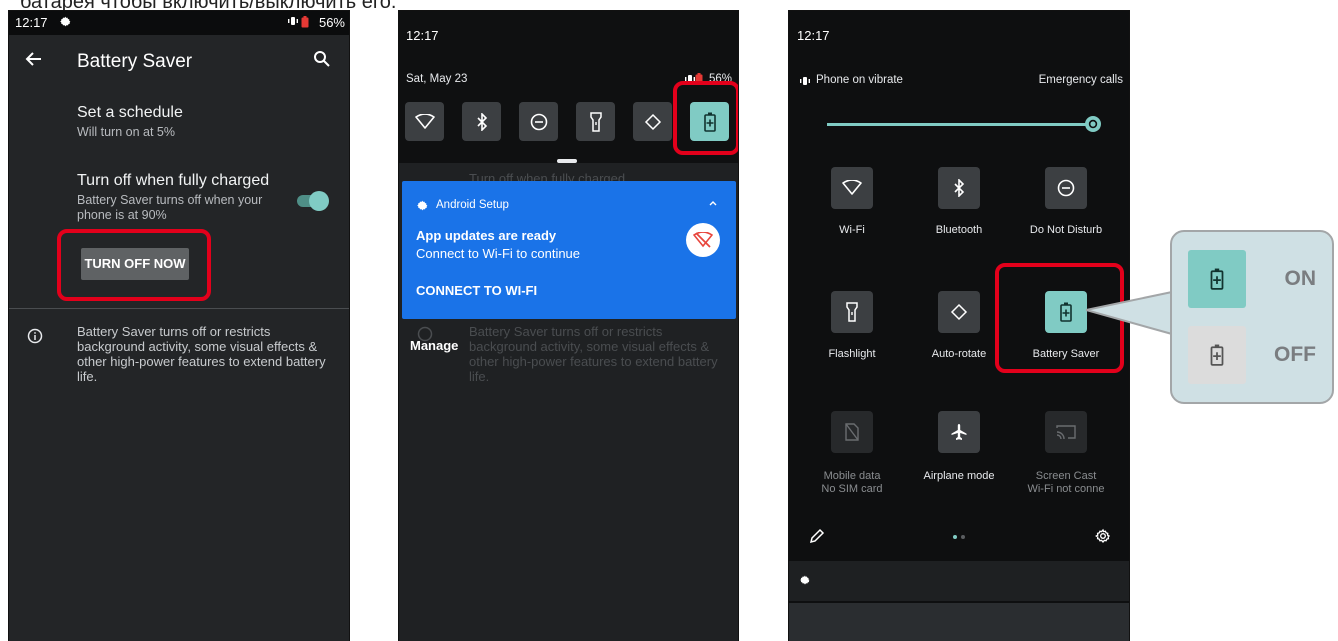 The image size is (1338, 641). Describe the element at coordinates (122, 215) in the screenshot. I see `full-charge-summary-line2: phone is at 90%` at that location.